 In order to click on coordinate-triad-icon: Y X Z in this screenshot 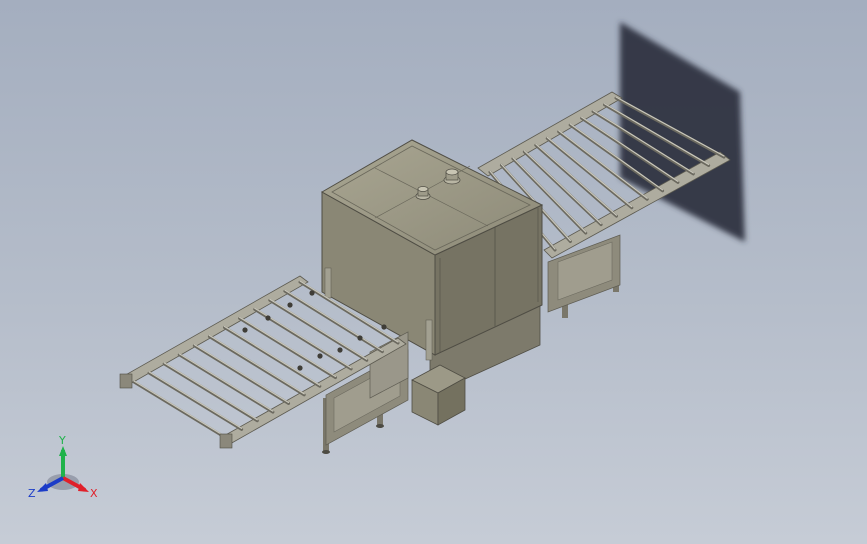, I will do `click(63, 467)`.